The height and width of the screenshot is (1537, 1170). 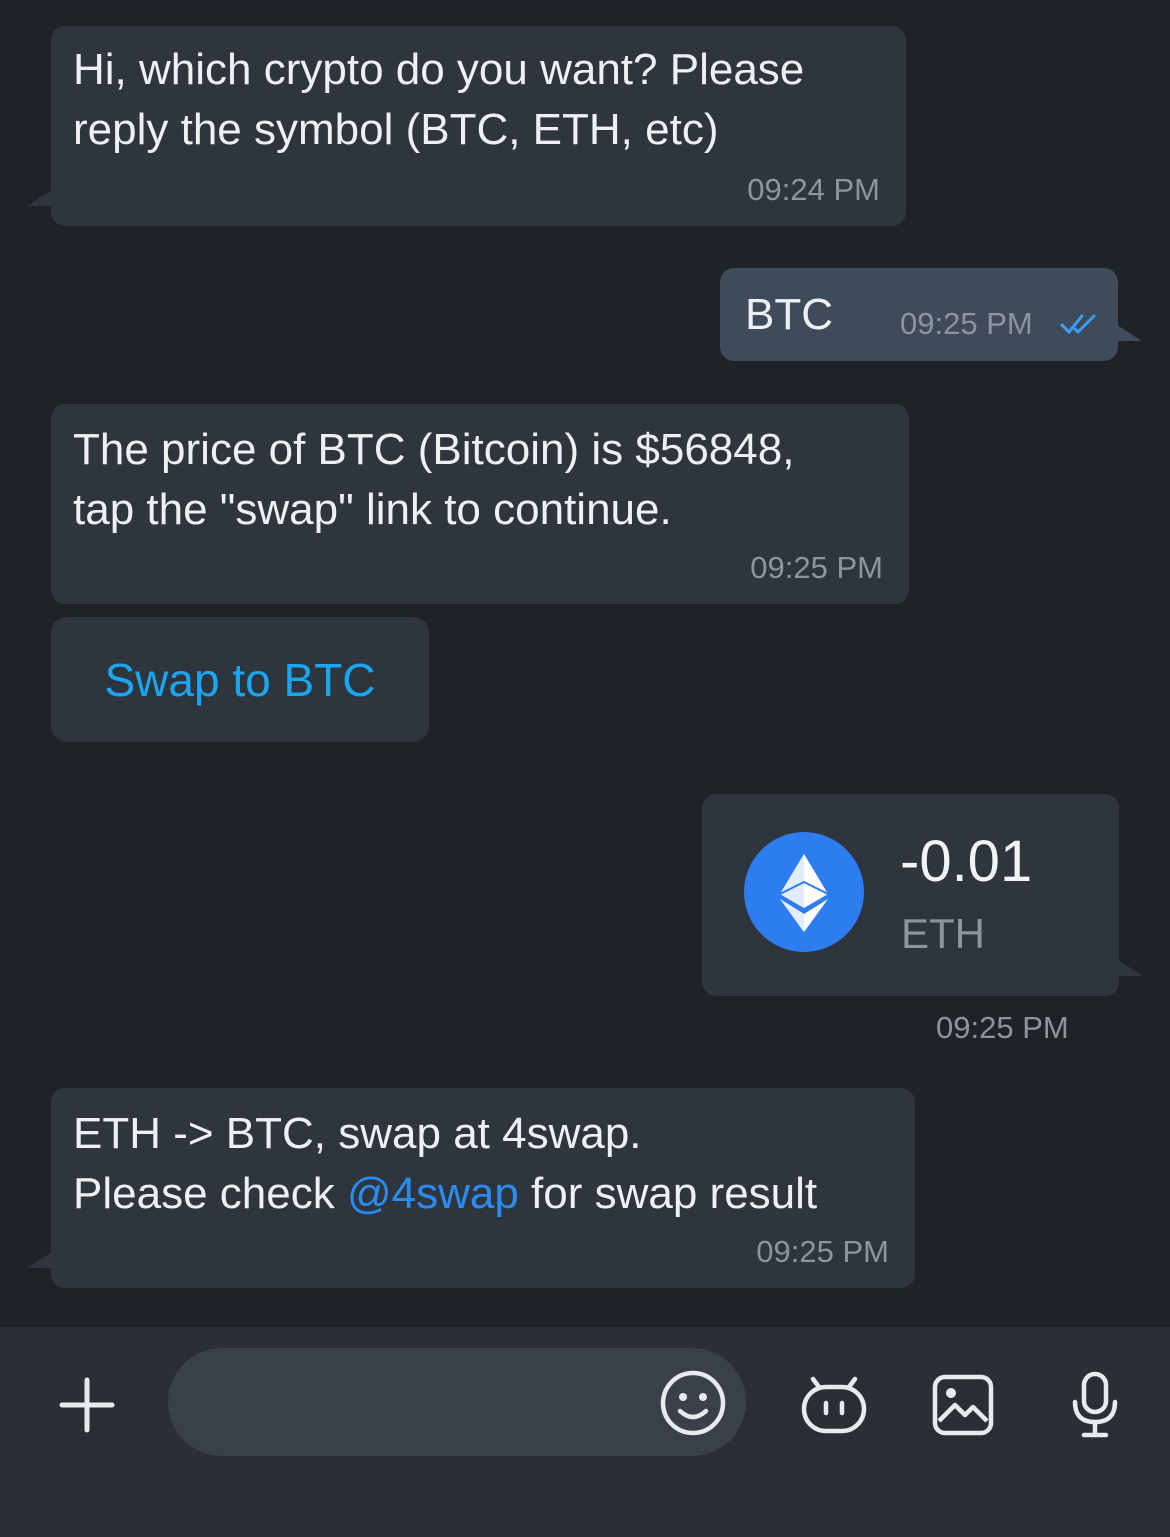 I want to click on message-line: tap the "swap" link to continue., so click(x=372, y=509).